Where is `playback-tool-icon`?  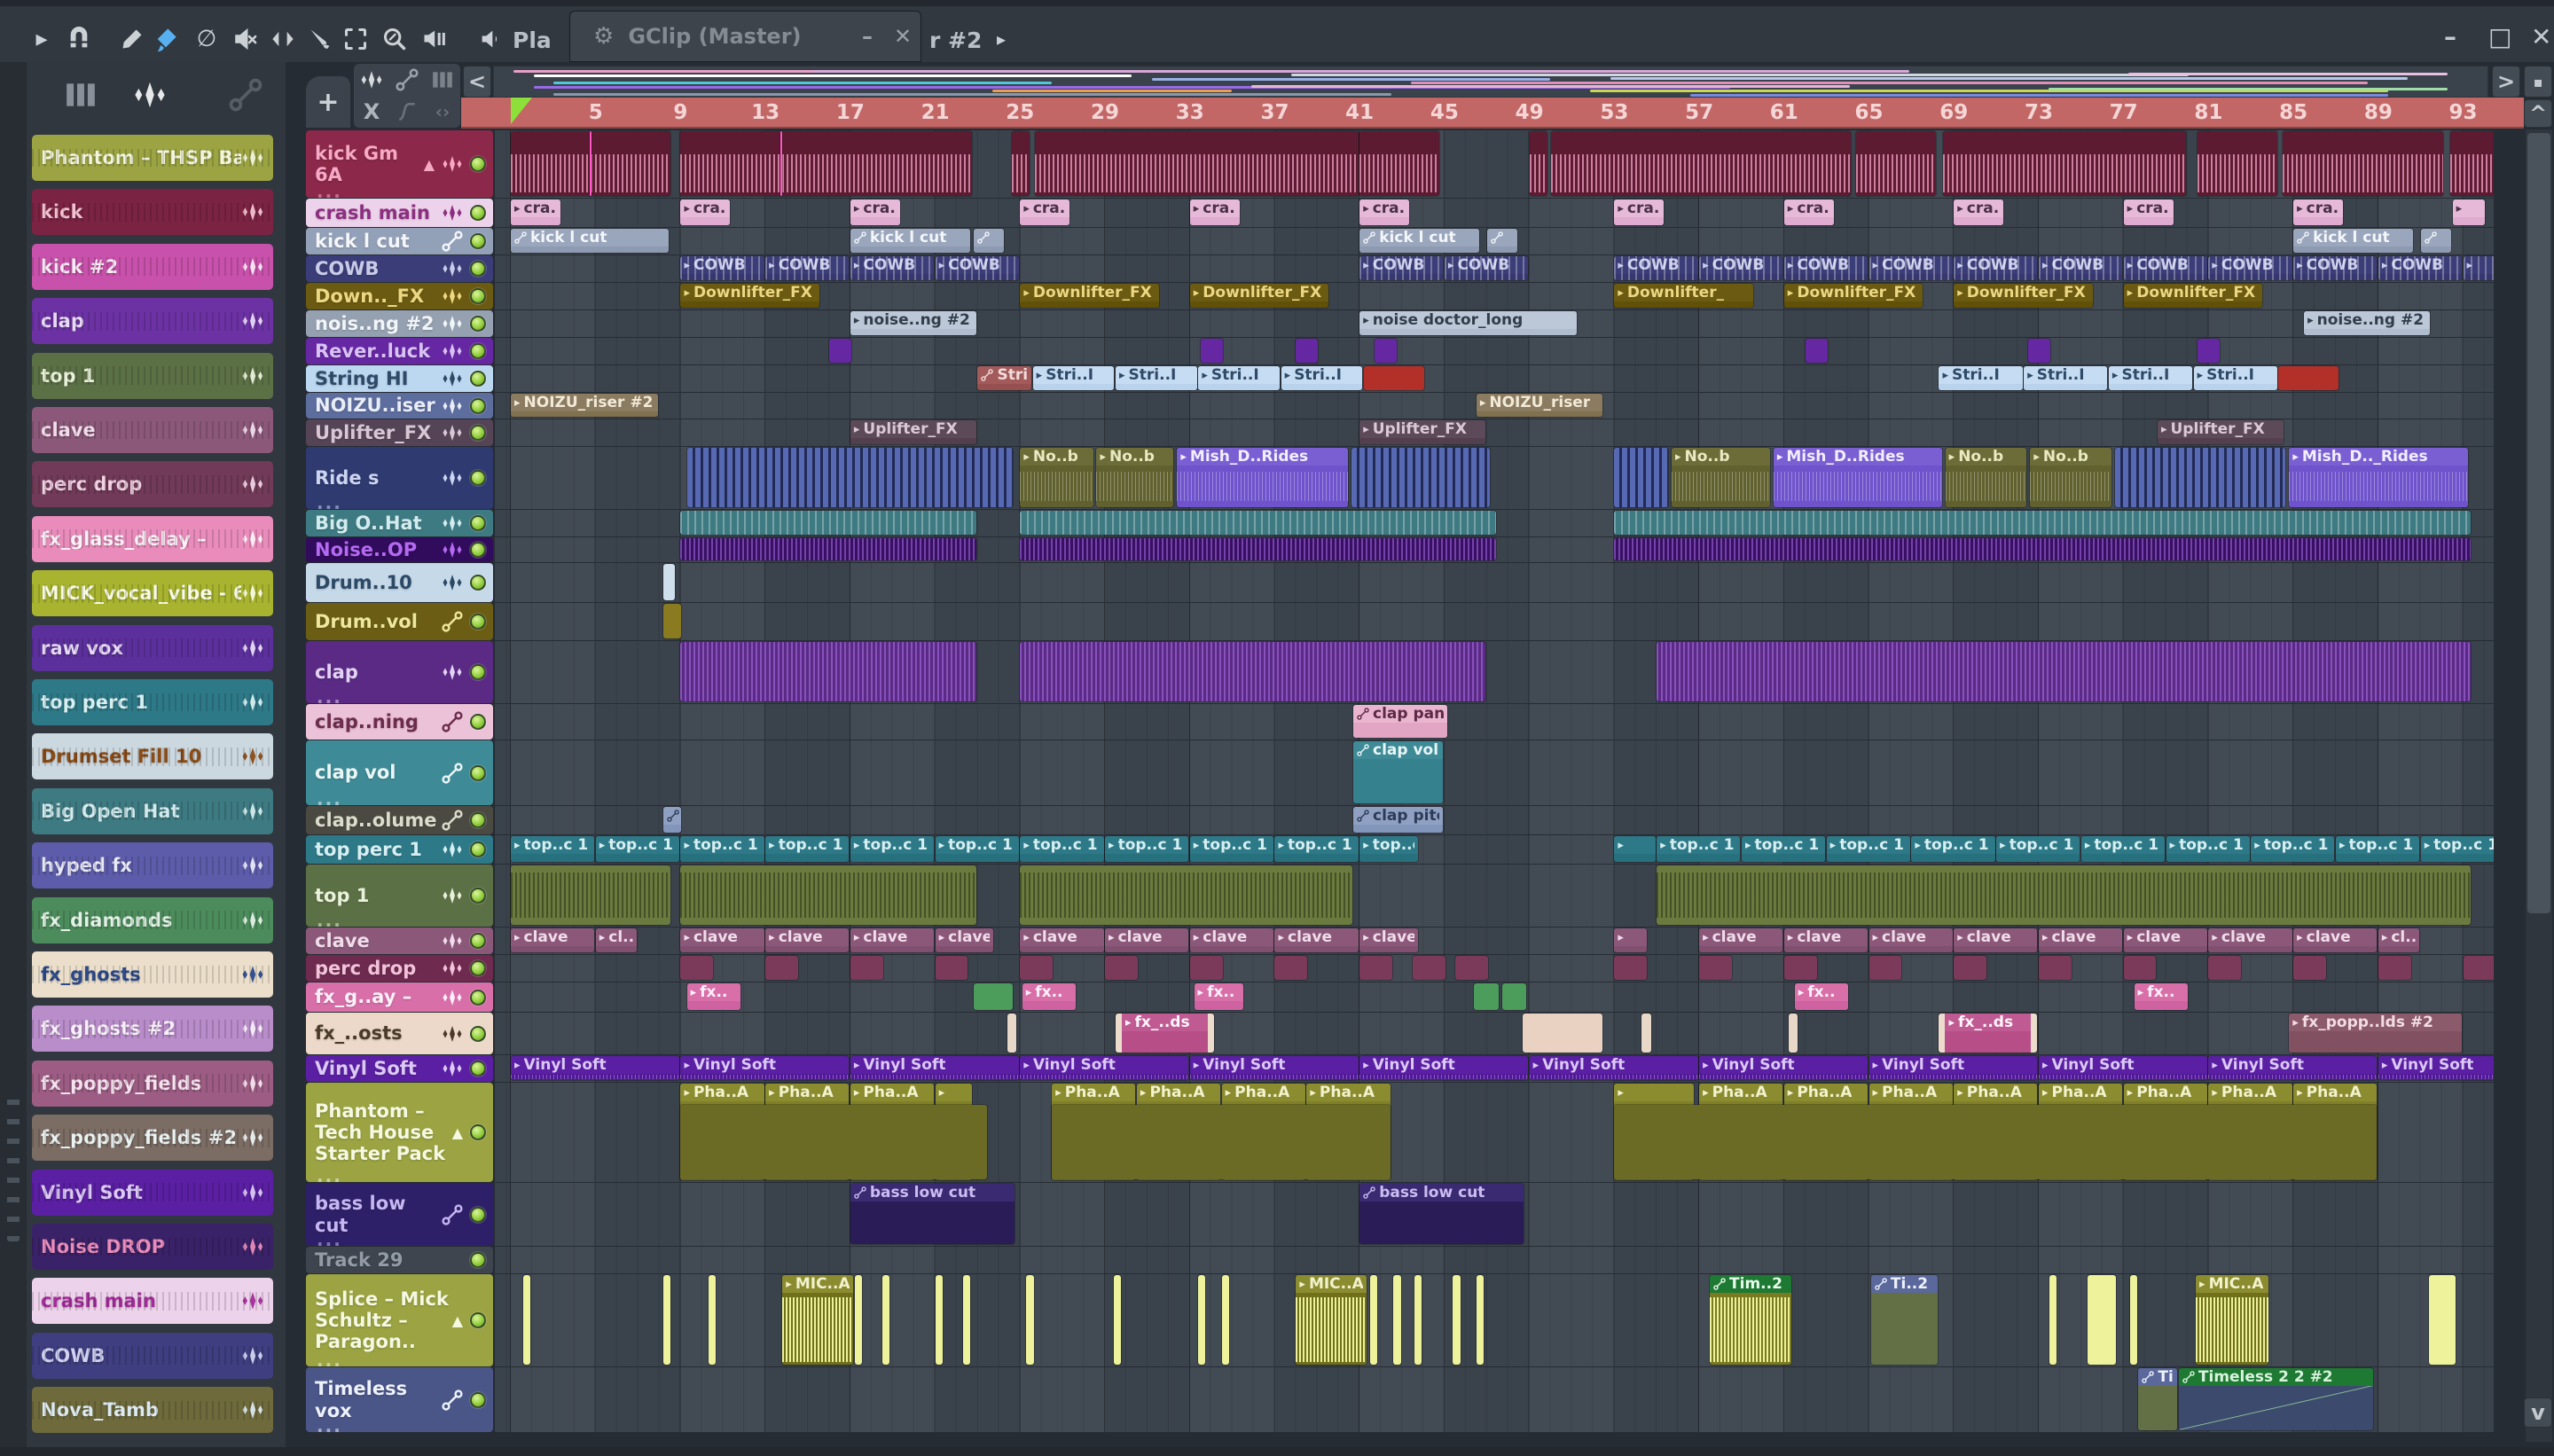
playback-tool-icon is located at coordinates (434, 39).